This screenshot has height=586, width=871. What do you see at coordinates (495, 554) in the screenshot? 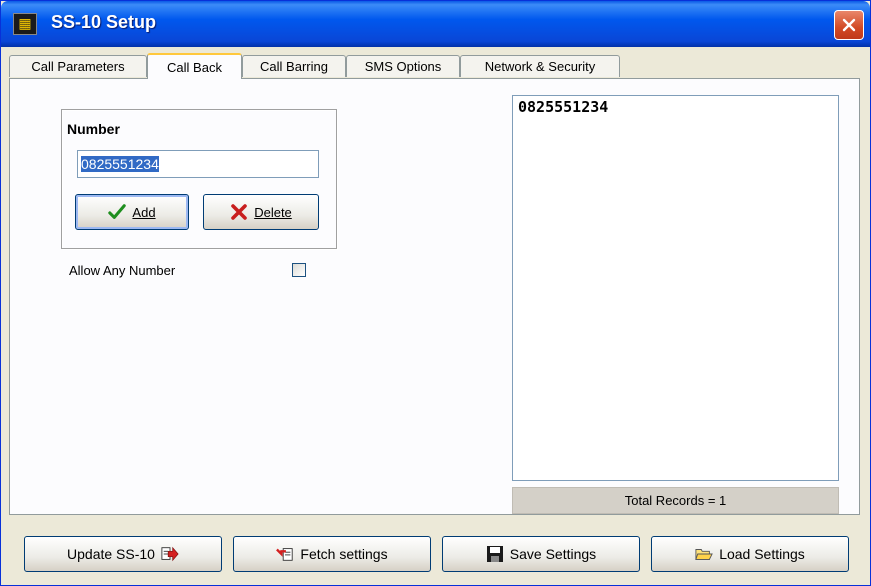
I see `floppy-disk-icon` at bounding box center [495, 554].